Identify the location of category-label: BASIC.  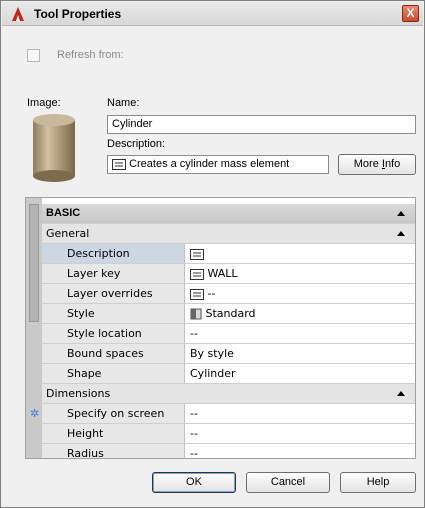
(63, 213).